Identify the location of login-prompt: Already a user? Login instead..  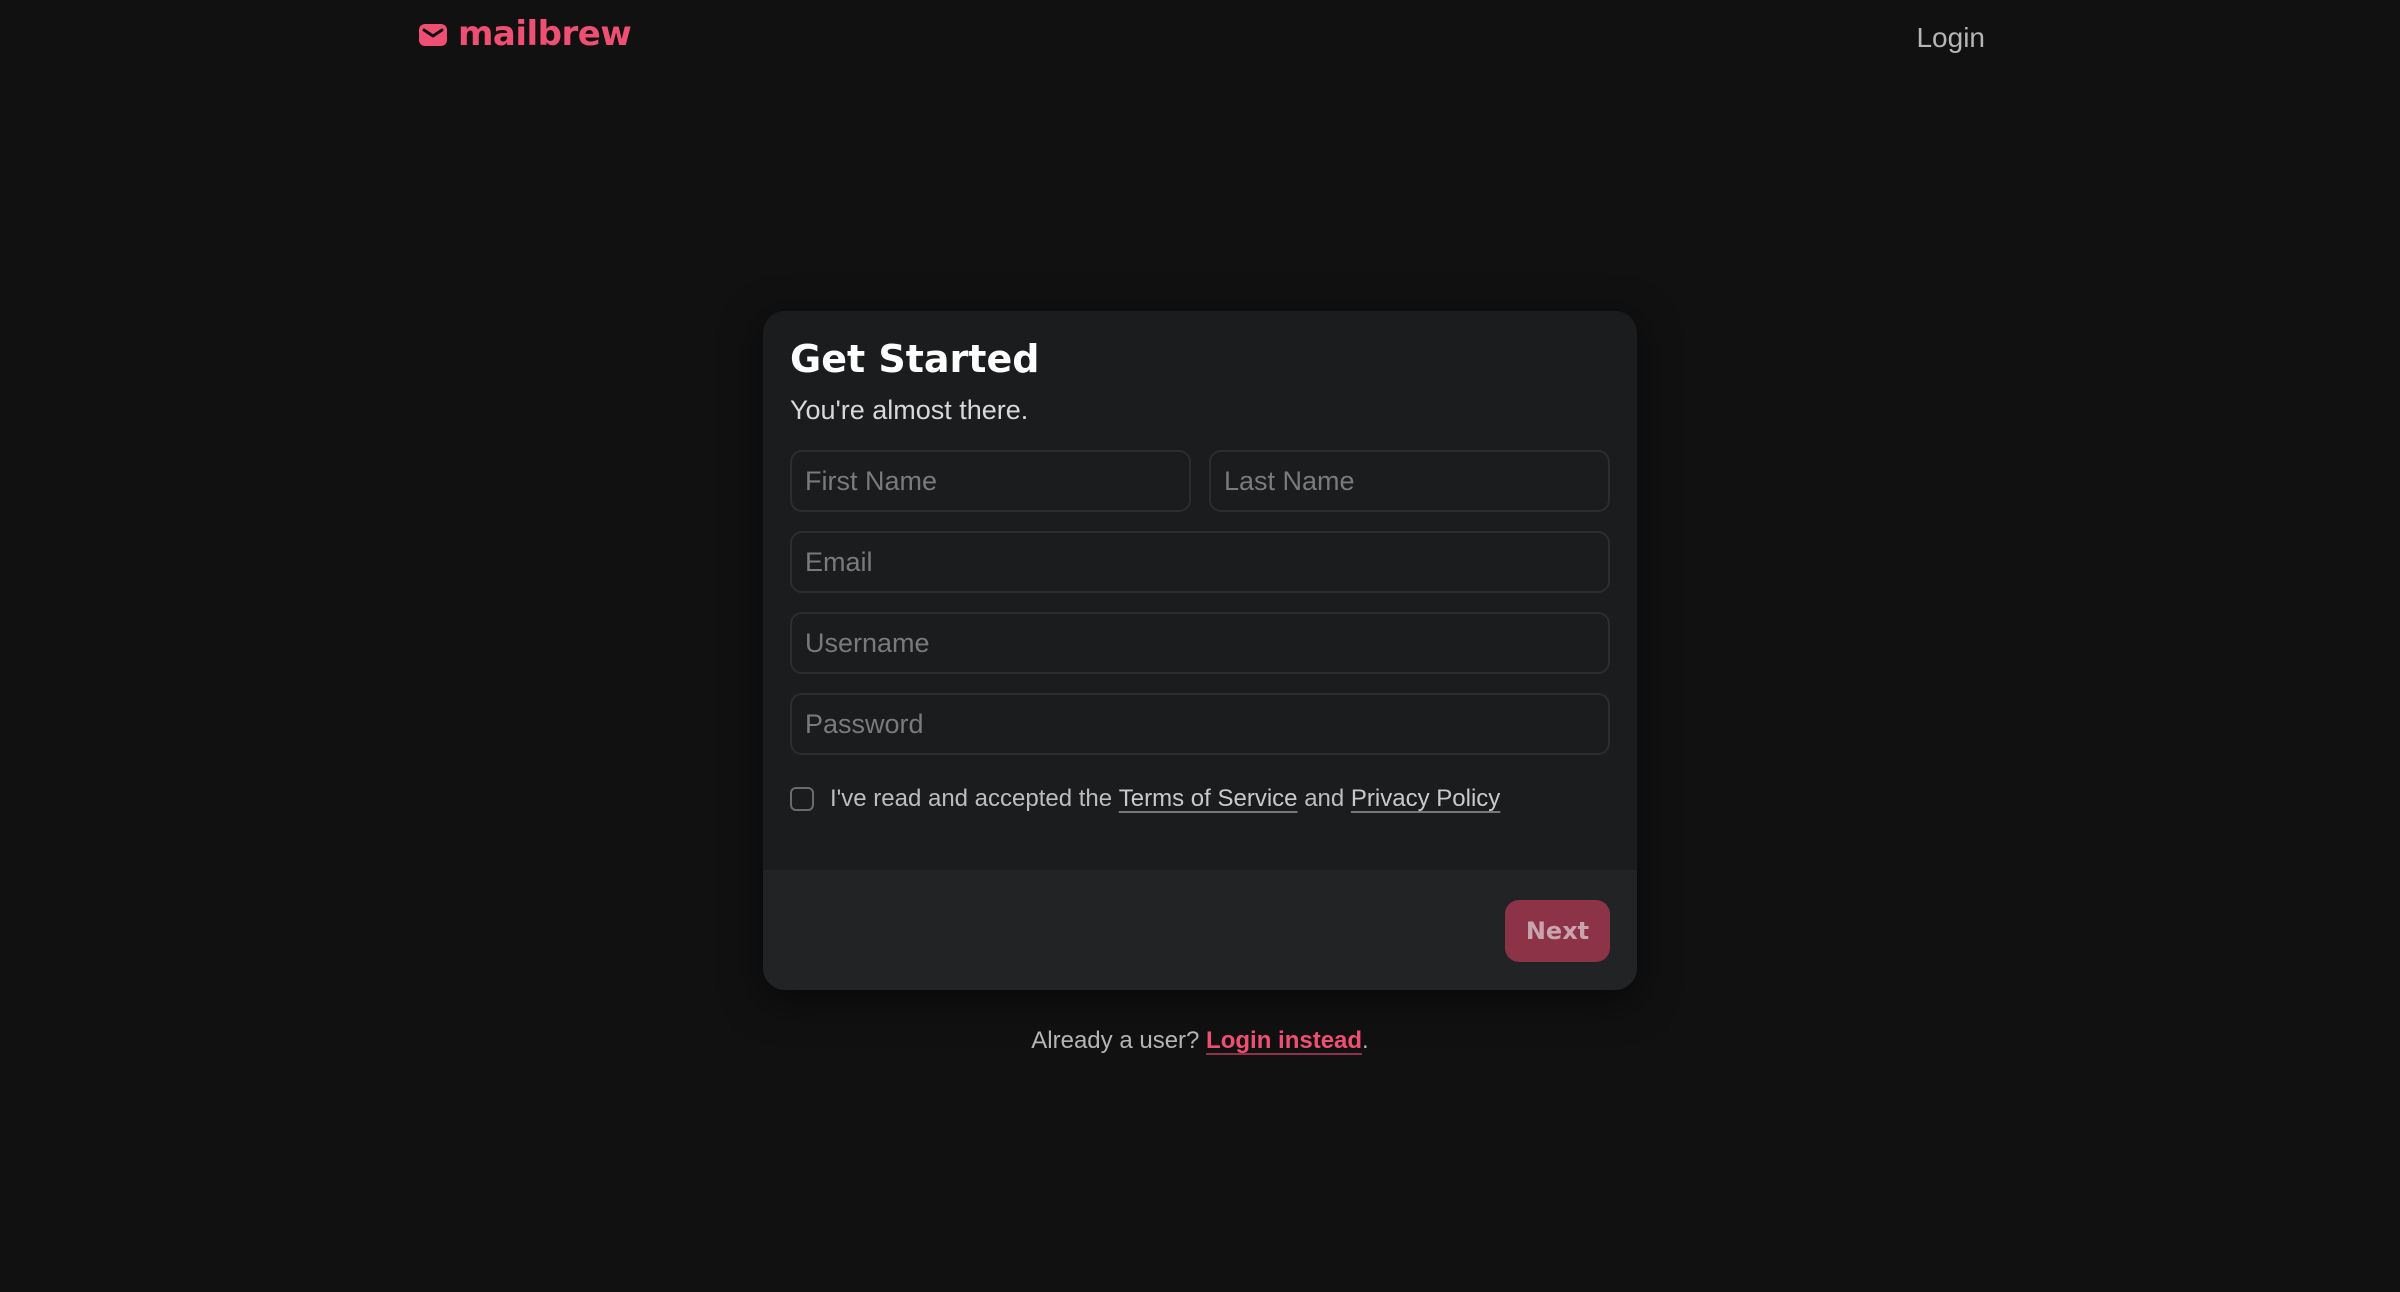
(1200, 1041).